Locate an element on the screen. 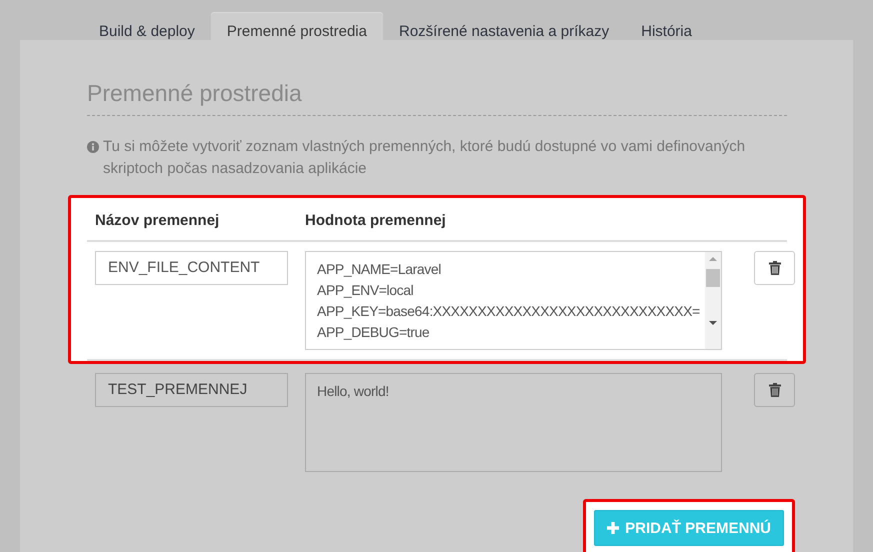  name-field: ENV_FILE_CONTENT is located at coordinates (191, 268).